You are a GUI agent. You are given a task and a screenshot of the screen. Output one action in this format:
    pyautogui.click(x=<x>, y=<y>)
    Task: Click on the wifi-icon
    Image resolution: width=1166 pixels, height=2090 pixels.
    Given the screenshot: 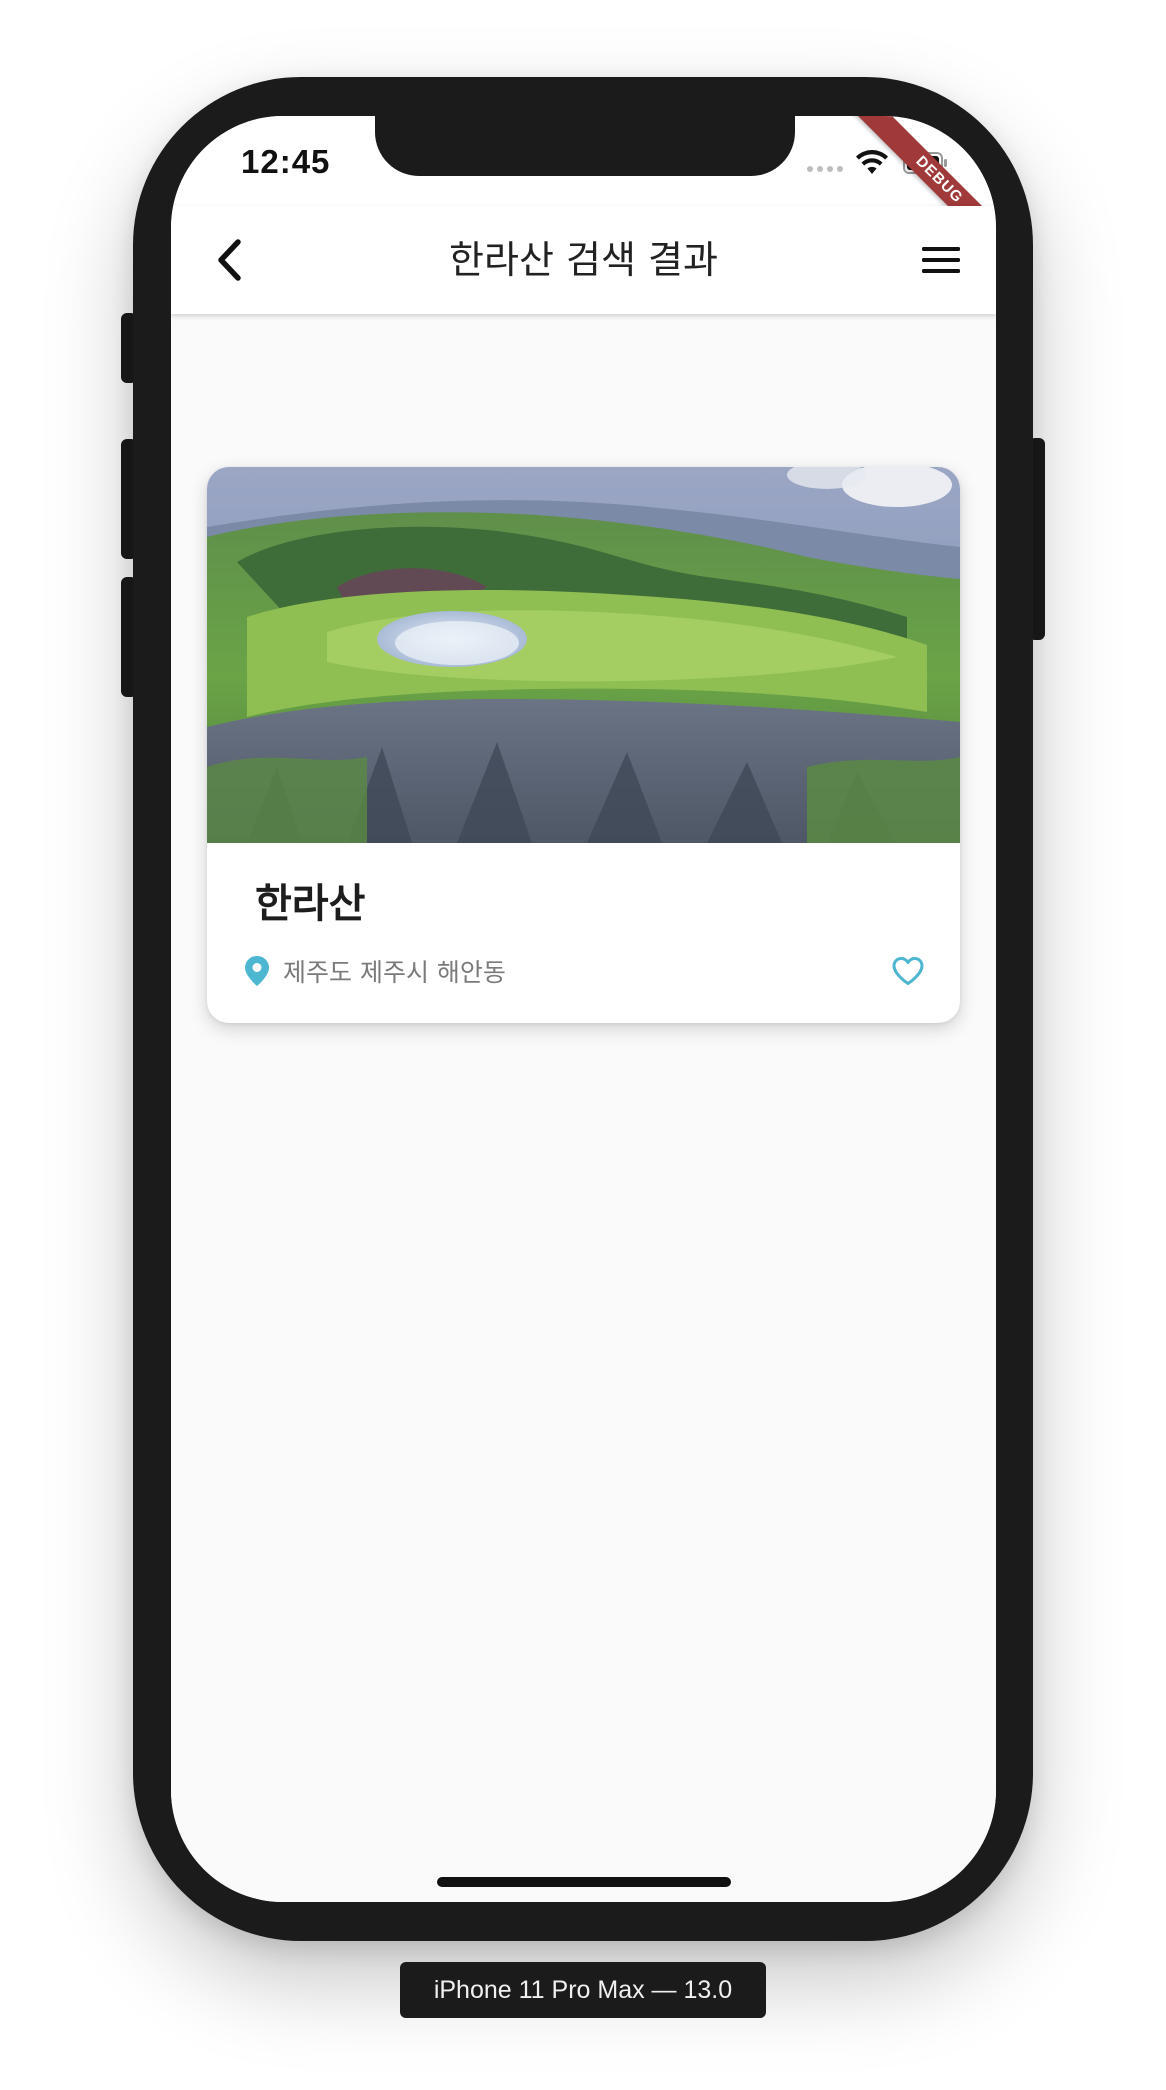 What is the action you would take?
    pyautogui.click(x=872, y=162)
    